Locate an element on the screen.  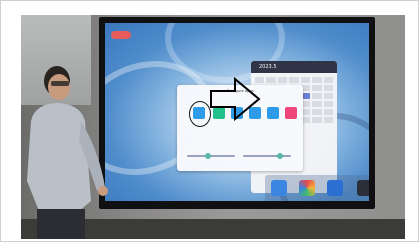
drawn-arrow is located at coordinates (235, 99).